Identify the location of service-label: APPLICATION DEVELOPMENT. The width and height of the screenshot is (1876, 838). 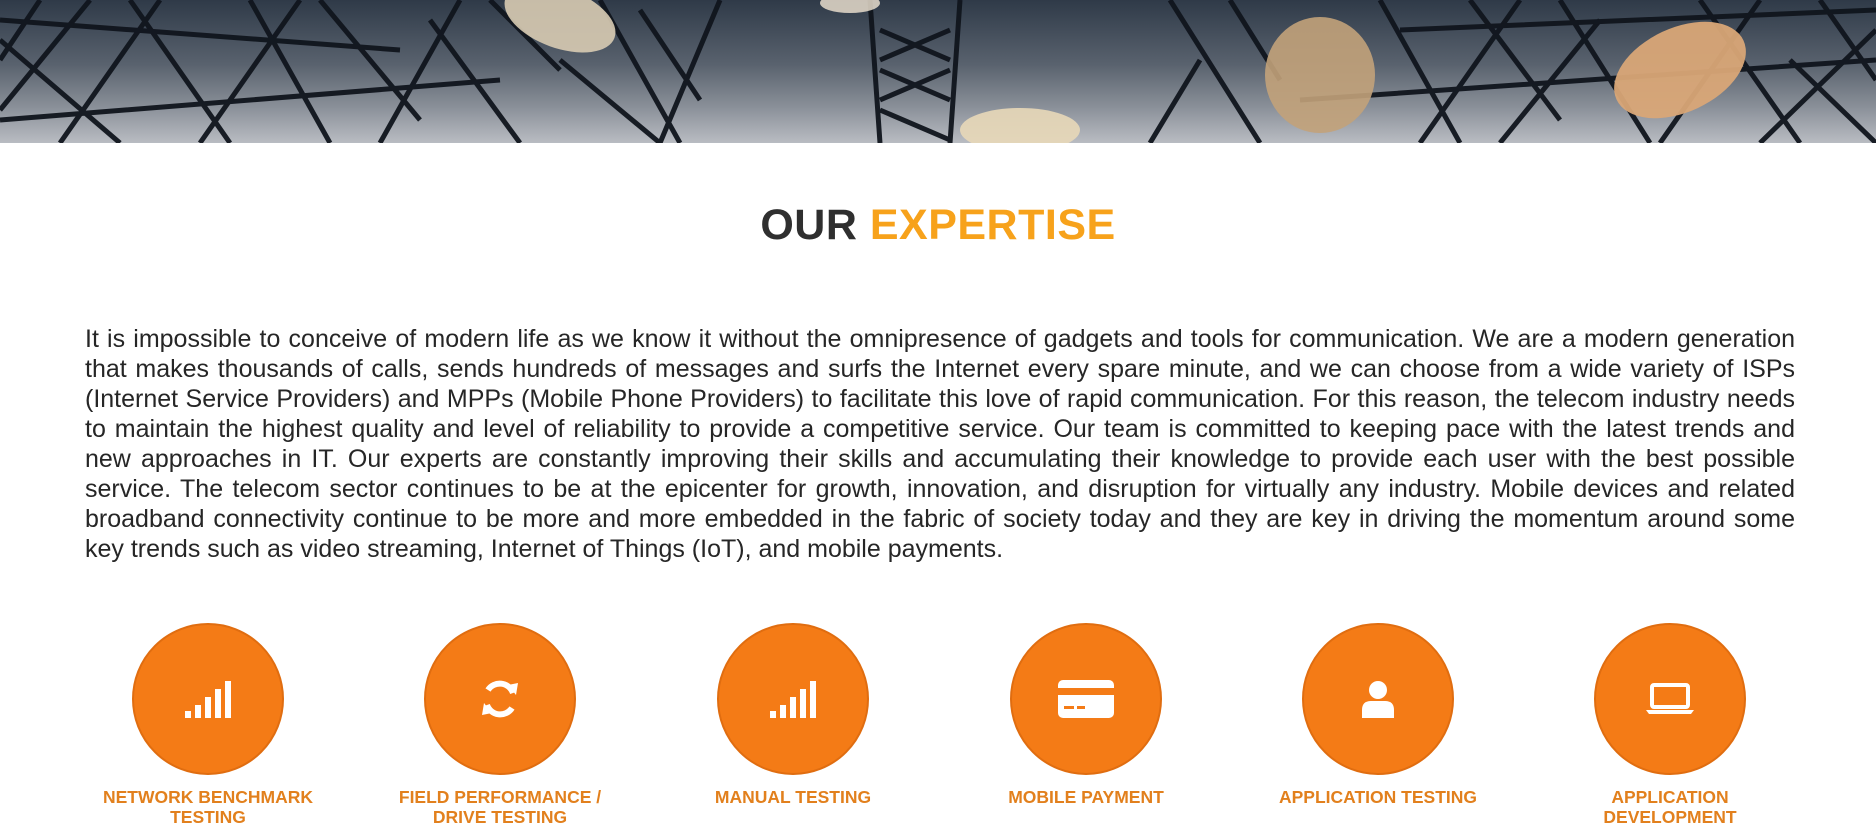
(1670, 807).